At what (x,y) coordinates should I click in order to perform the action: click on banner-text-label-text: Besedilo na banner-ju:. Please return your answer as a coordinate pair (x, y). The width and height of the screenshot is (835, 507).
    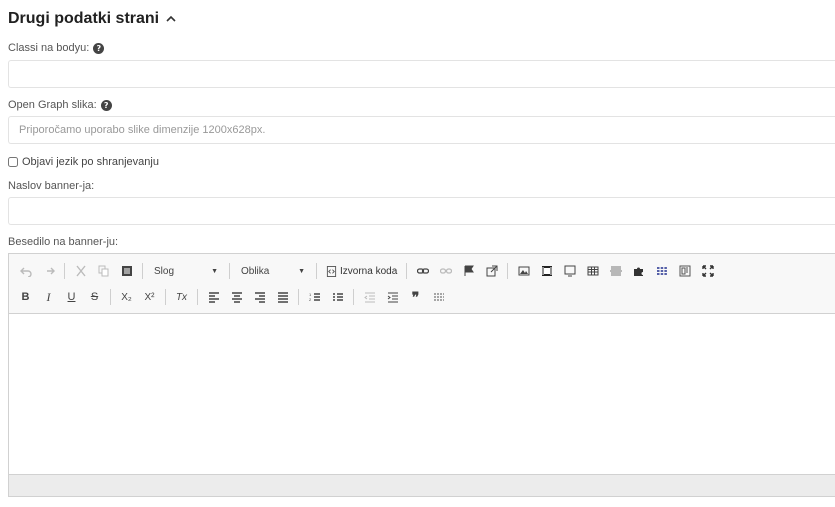
    Looking at the image, I should click on (63, 242).